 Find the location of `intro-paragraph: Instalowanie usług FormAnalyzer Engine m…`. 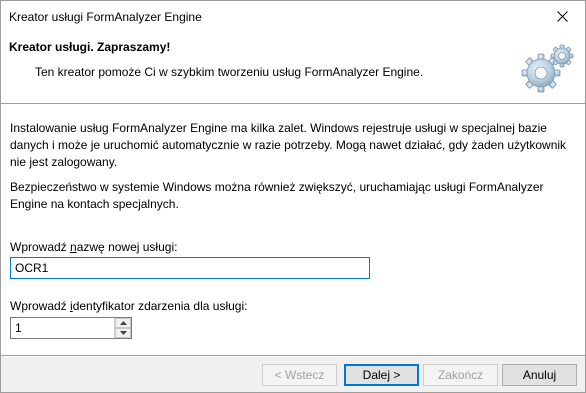

intro-paragraph: Instalowanie usług FormAnalyzer Engine m… is located at coordinates (288, 145).